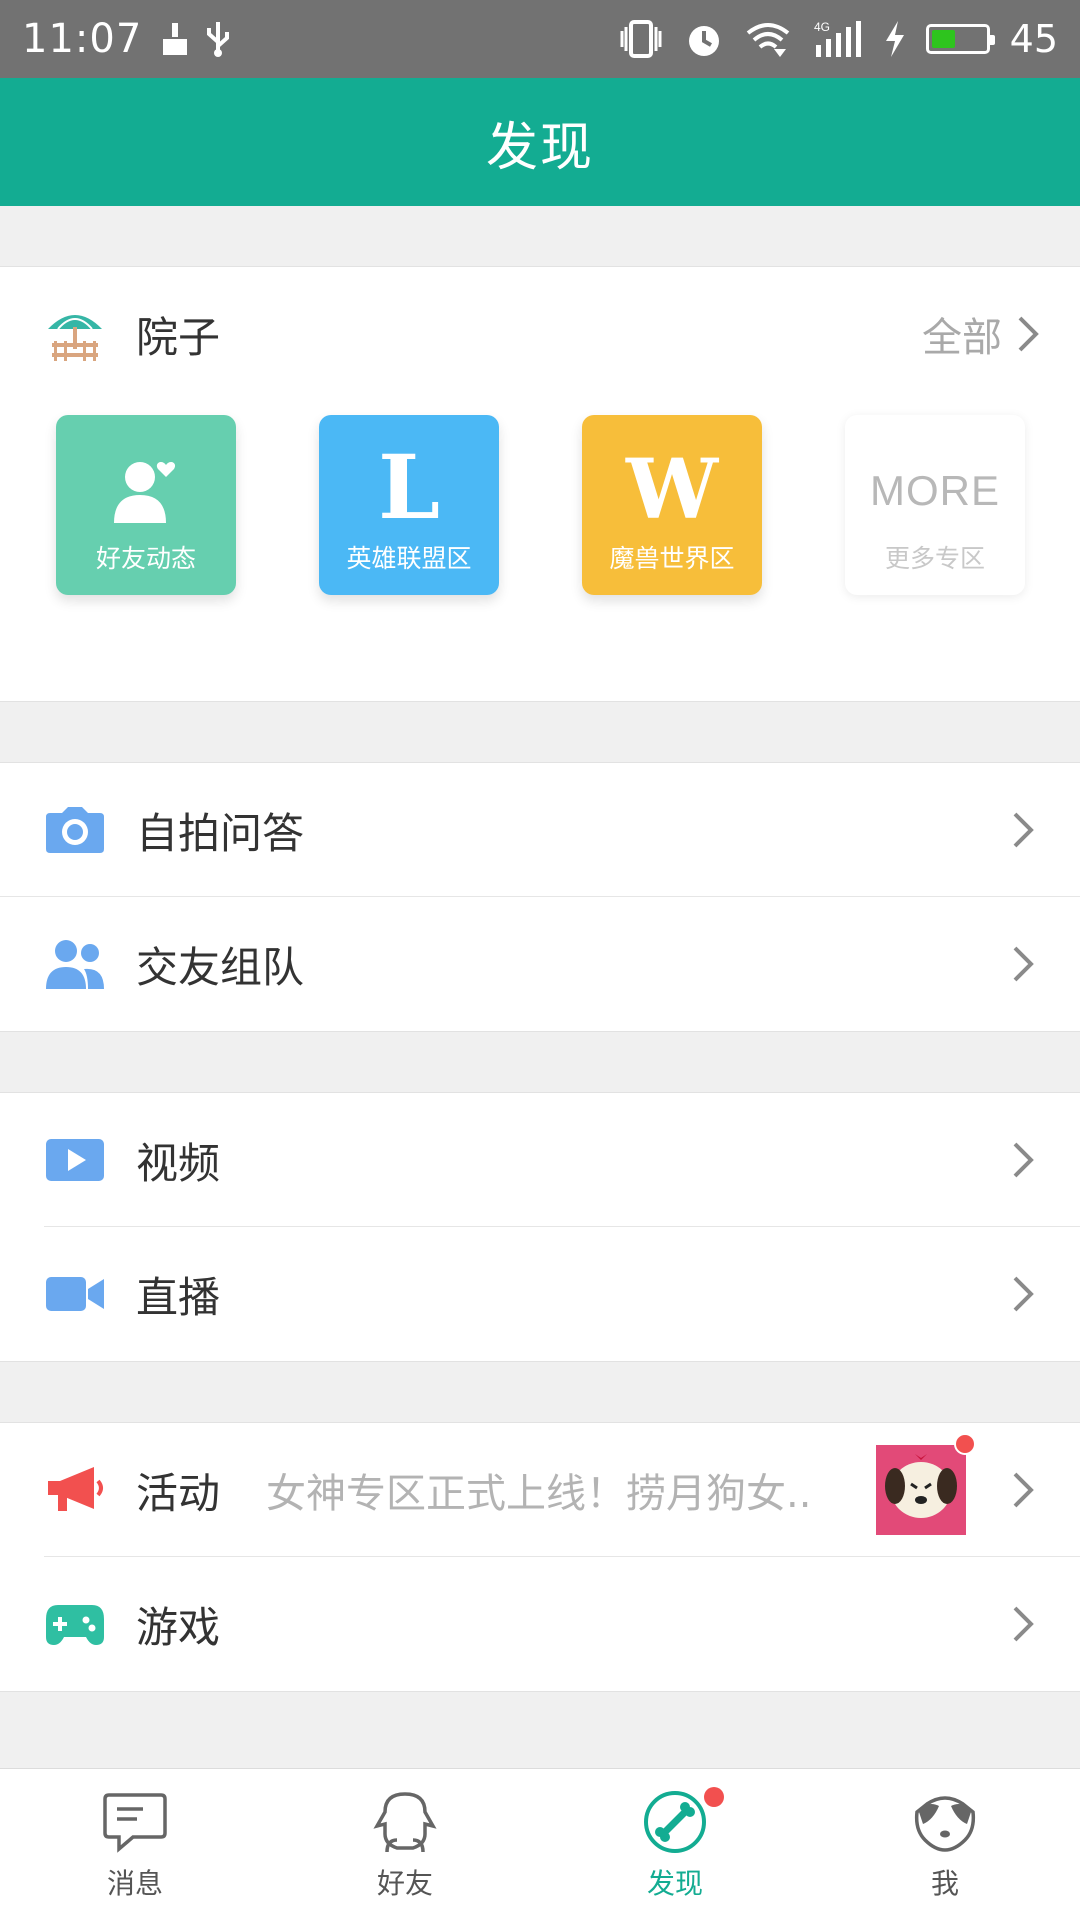 The width and height of the screenshot is (1080, 1920). What do you see at coordinates (1033, 39) in the screenshot?
I see `battery-percent: 45` at bounding box center [1033, 39].